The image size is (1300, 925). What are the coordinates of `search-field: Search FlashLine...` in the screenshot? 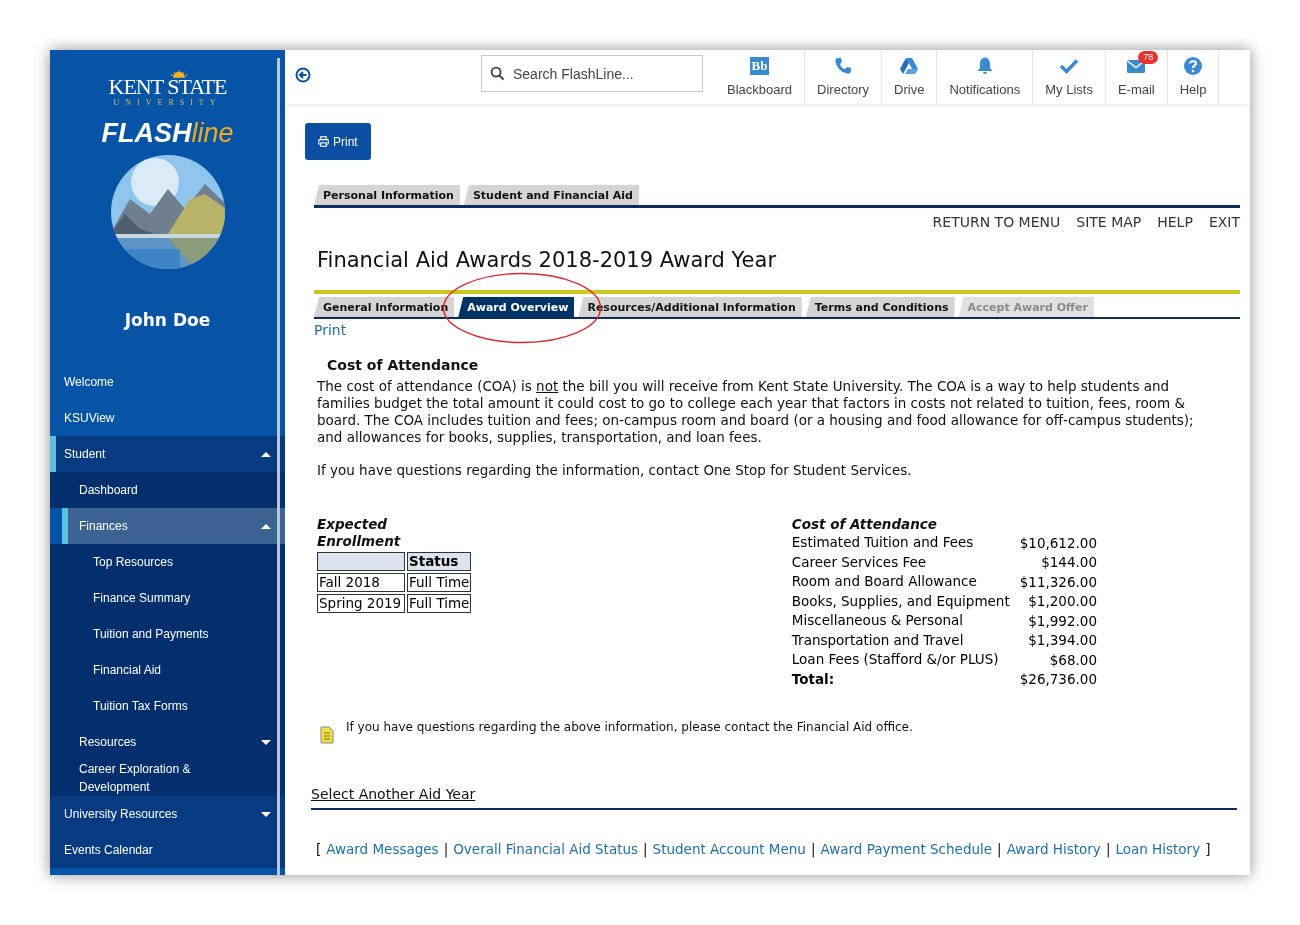 It's located at (592, 73).